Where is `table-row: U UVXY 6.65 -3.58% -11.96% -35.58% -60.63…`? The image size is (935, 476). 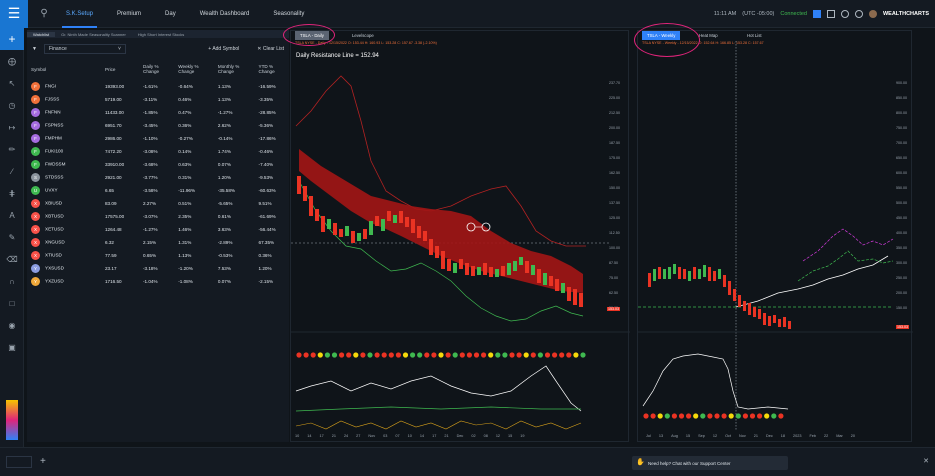 table-row: U UVXY 6.65 -3.58% -11.96% -35.58% -60.63… is located at coordinates (158, 190).